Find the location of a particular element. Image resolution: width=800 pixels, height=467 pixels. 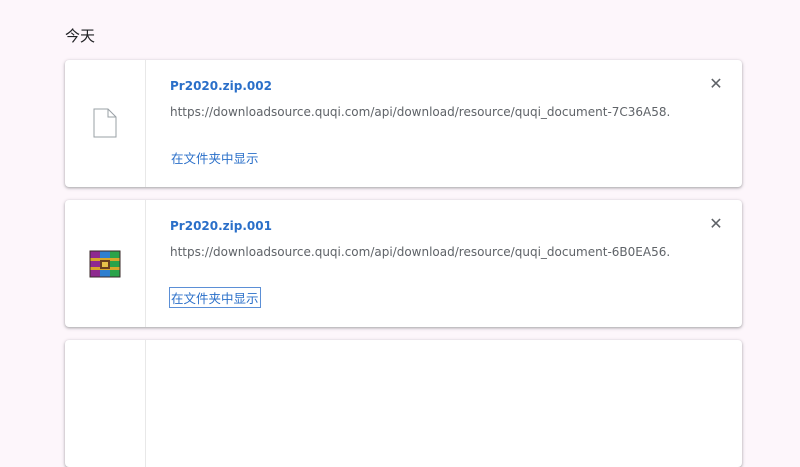

file-name-link: Pr2020.zip.002 is located at coordinates (221, 86).